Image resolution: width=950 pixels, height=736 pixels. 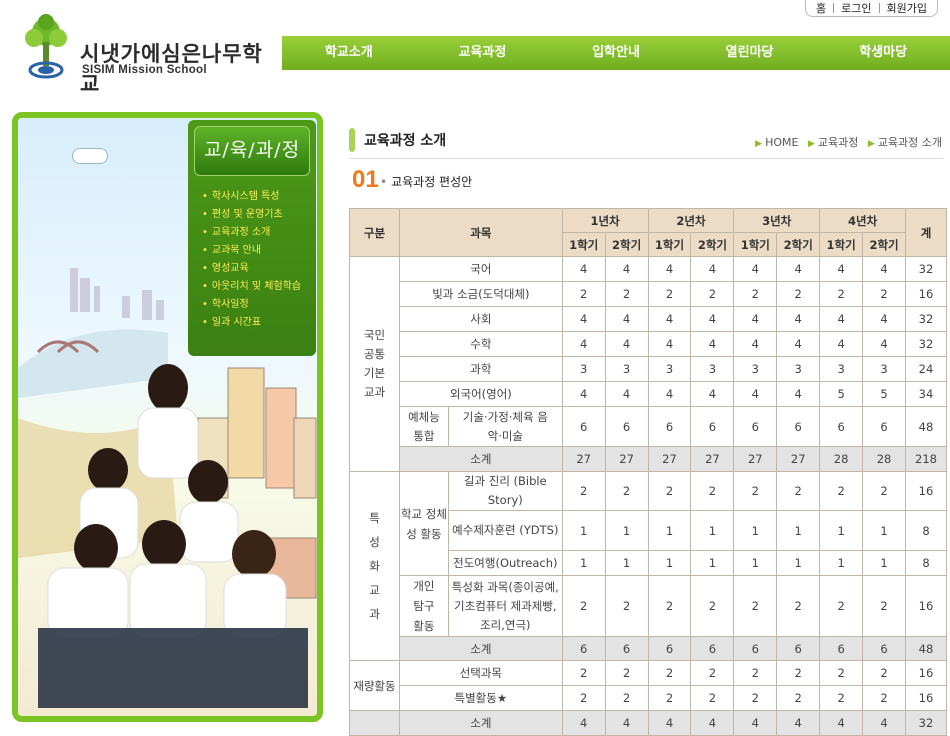 I want to click on header-semester: 2학기, so click(x=626, y=244).